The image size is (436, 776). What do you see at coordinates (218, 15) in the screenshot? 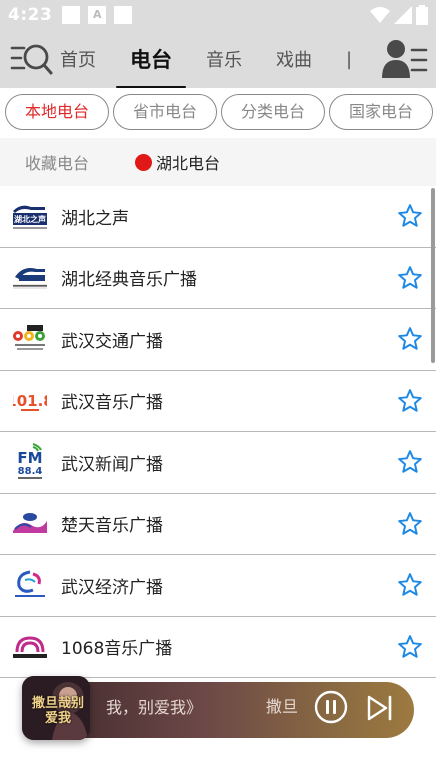
I see `status-bar: 4:23 A` at bounding box center [218, 15].